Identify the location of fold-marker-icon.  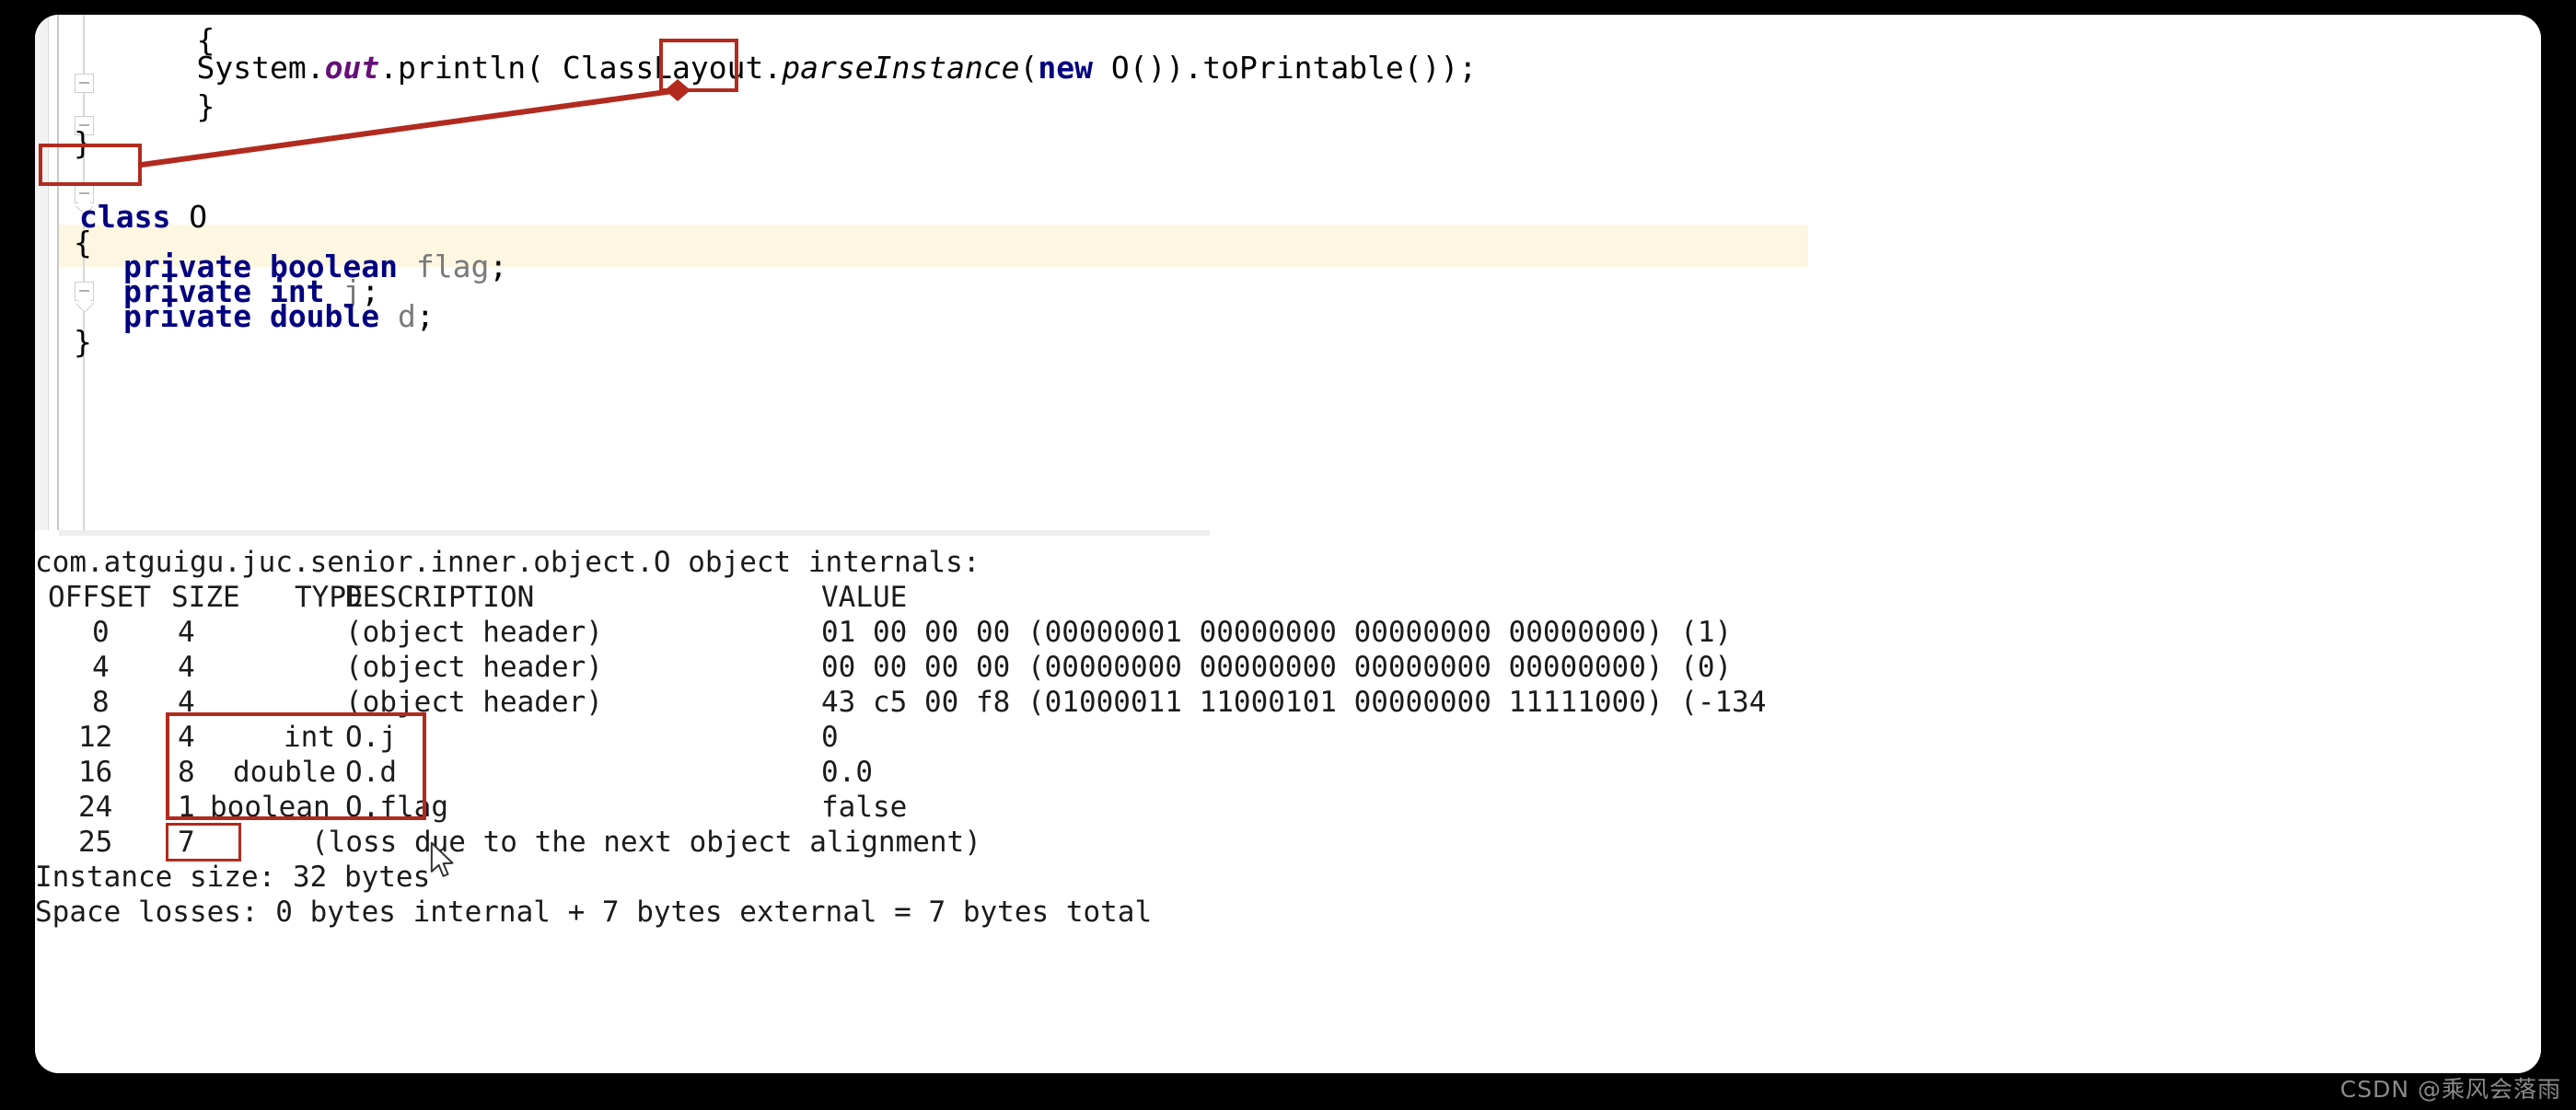
(84, 83).